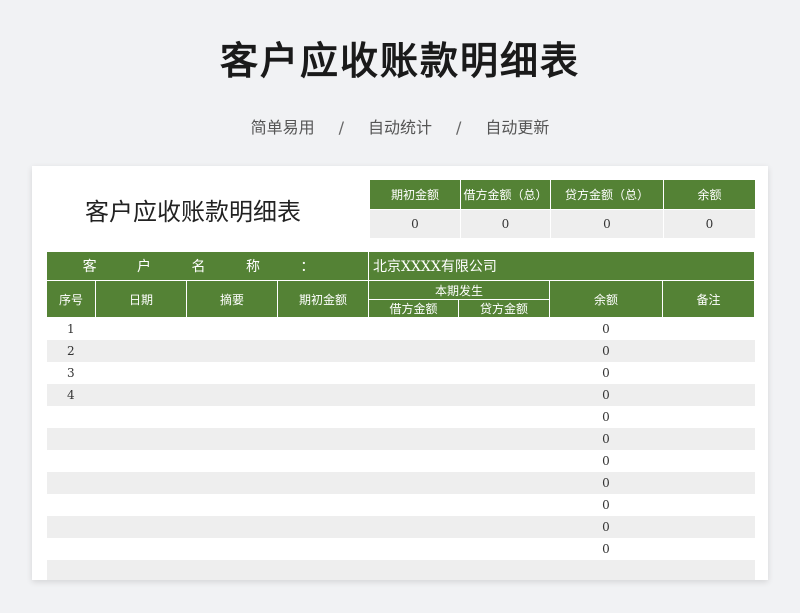 The height and width of the screenshot is (613, 800). What do you see at coordinates (709, 224) in the screenshot?
I see `summary-value-balance: 0` at bounding box center [709, 224].